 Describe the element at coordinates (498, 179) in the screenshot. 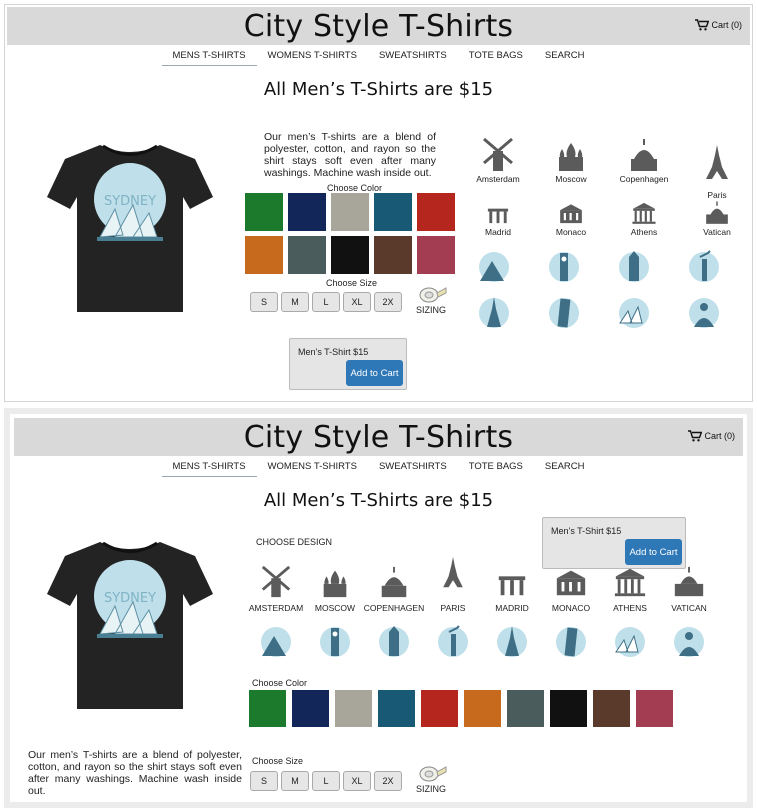

I see `landmark-label: Amsterdam` at that location.